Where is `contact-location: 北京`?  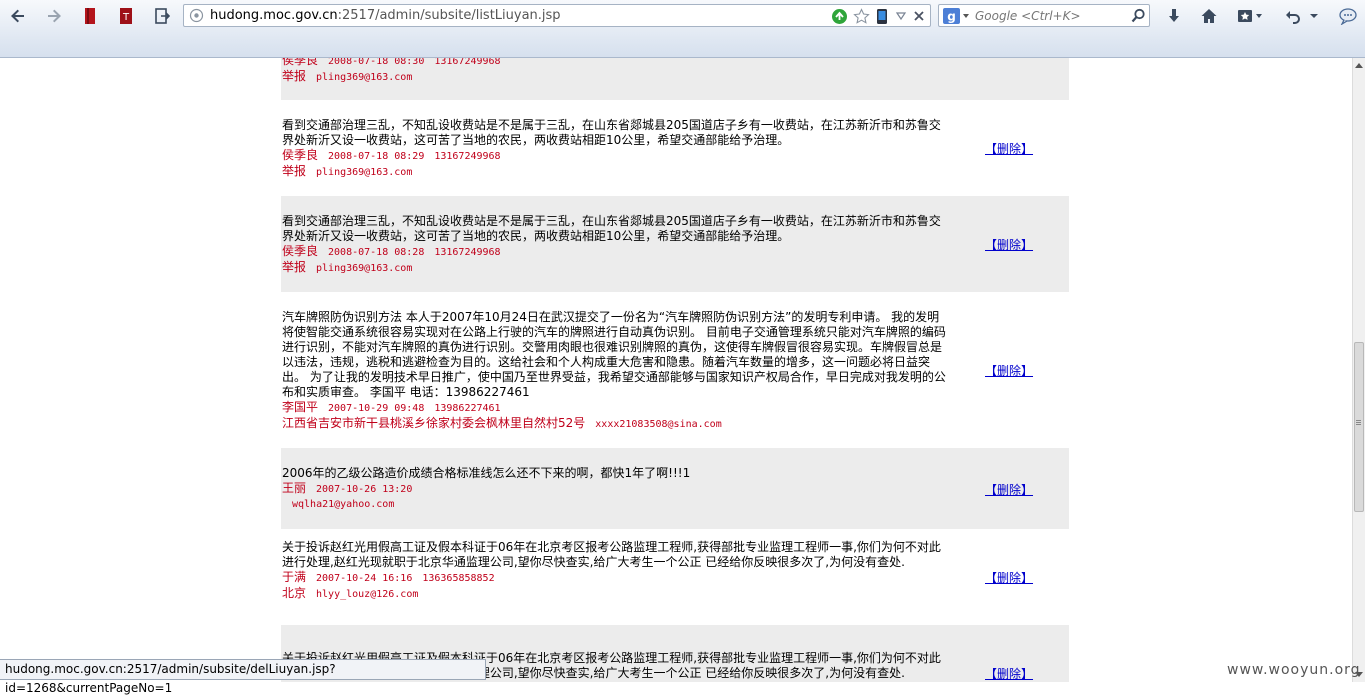 contact-location: 北京 is located at coordinates (294, 593).